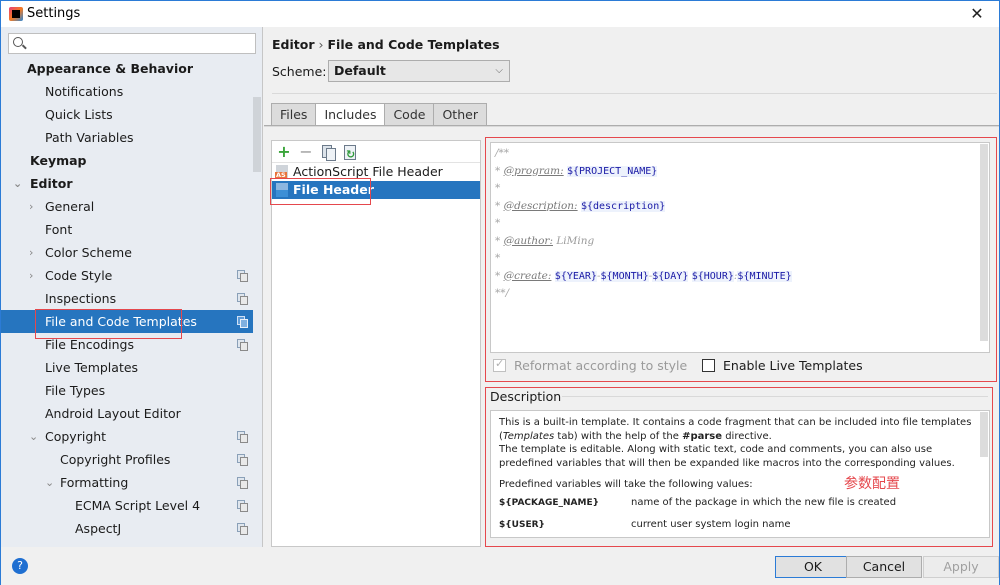 The height and width of the screenshot is (585, 1000). Describe the element at coordinates (410, 114) in the screenshot. I see `tab-code: Code` at that location.